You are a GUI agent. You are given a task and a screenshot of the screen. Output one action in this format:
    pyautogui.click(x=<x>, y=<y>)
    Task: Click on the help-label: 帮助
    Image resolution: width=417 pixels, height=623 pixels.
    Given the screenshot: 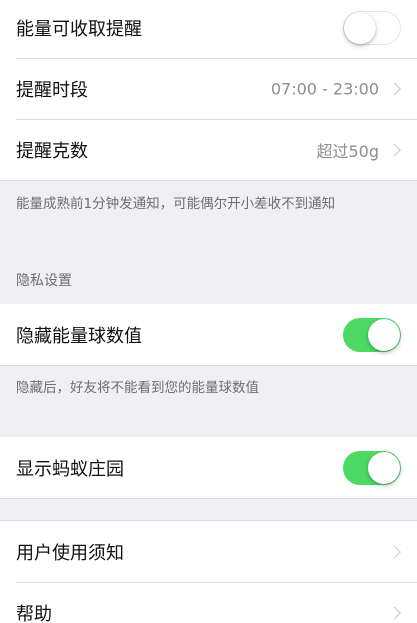 What is the action you would take?
    pyautogui.click(x=34, y=613)
    